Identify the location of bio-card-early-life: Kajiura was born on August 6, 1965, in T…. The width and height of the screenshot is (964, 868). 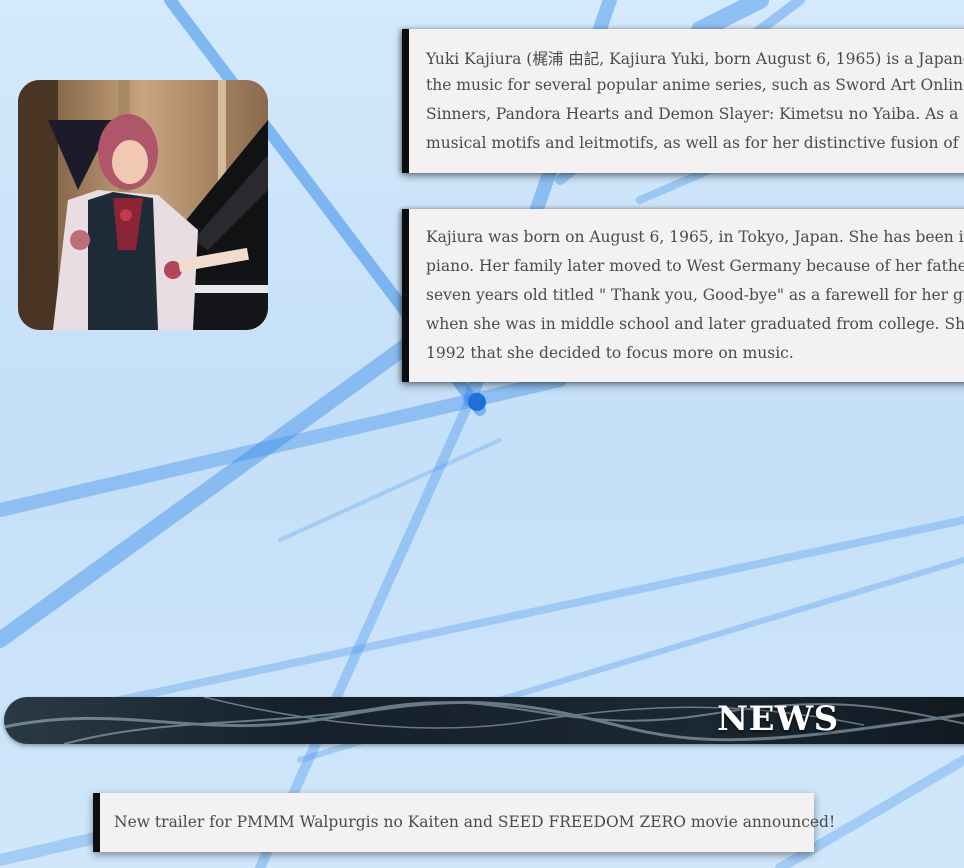
(683, 295).